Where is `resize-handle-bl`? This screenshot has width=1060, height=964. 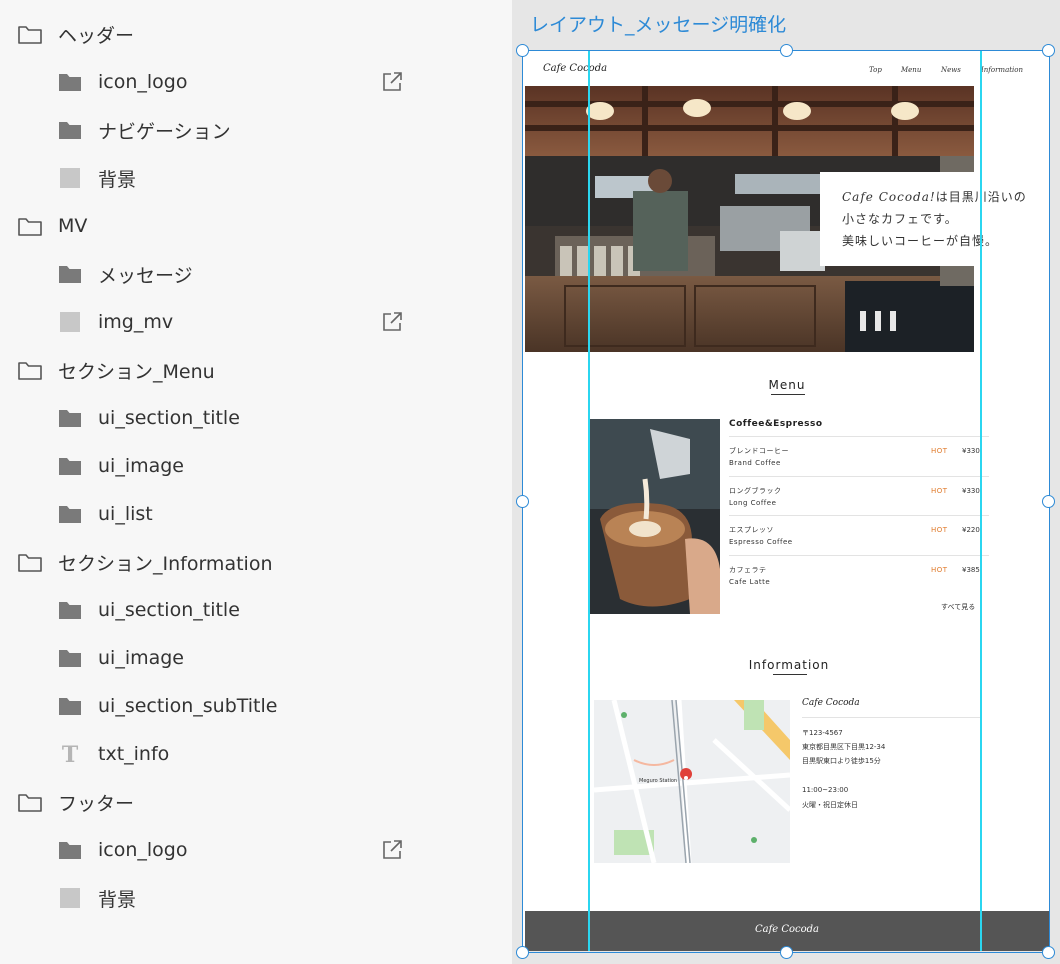
resize-handle-bl is located at coordinates (522, 952).